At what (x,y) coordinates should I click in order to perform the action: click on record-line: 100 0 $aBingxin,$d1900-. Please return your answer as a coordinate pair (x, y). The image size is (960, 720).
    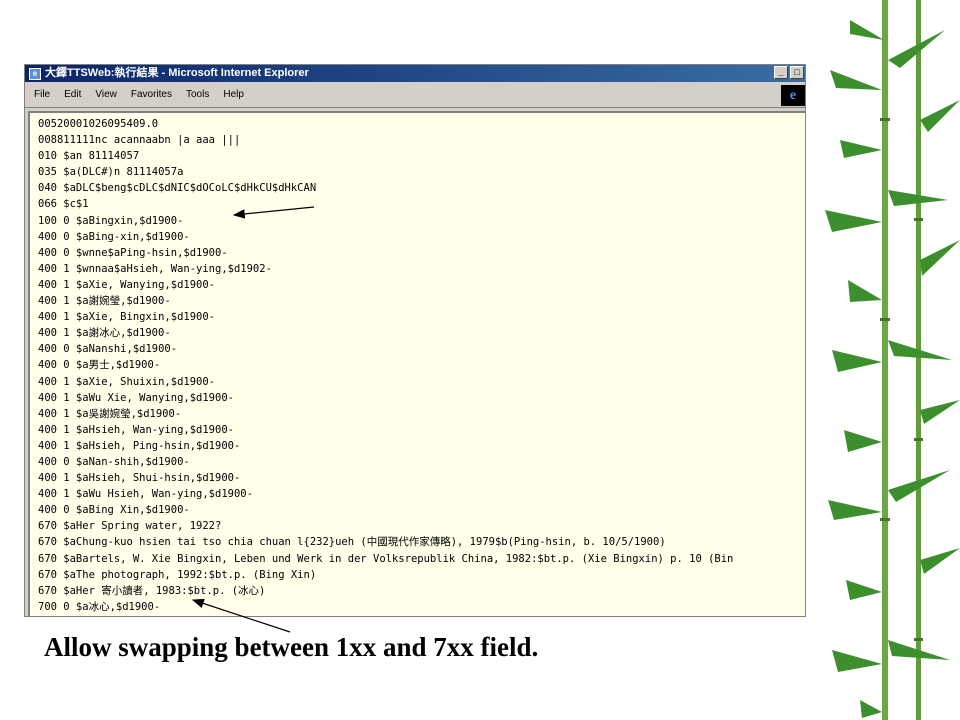
    Looking at the image, I should click on (111, 220).